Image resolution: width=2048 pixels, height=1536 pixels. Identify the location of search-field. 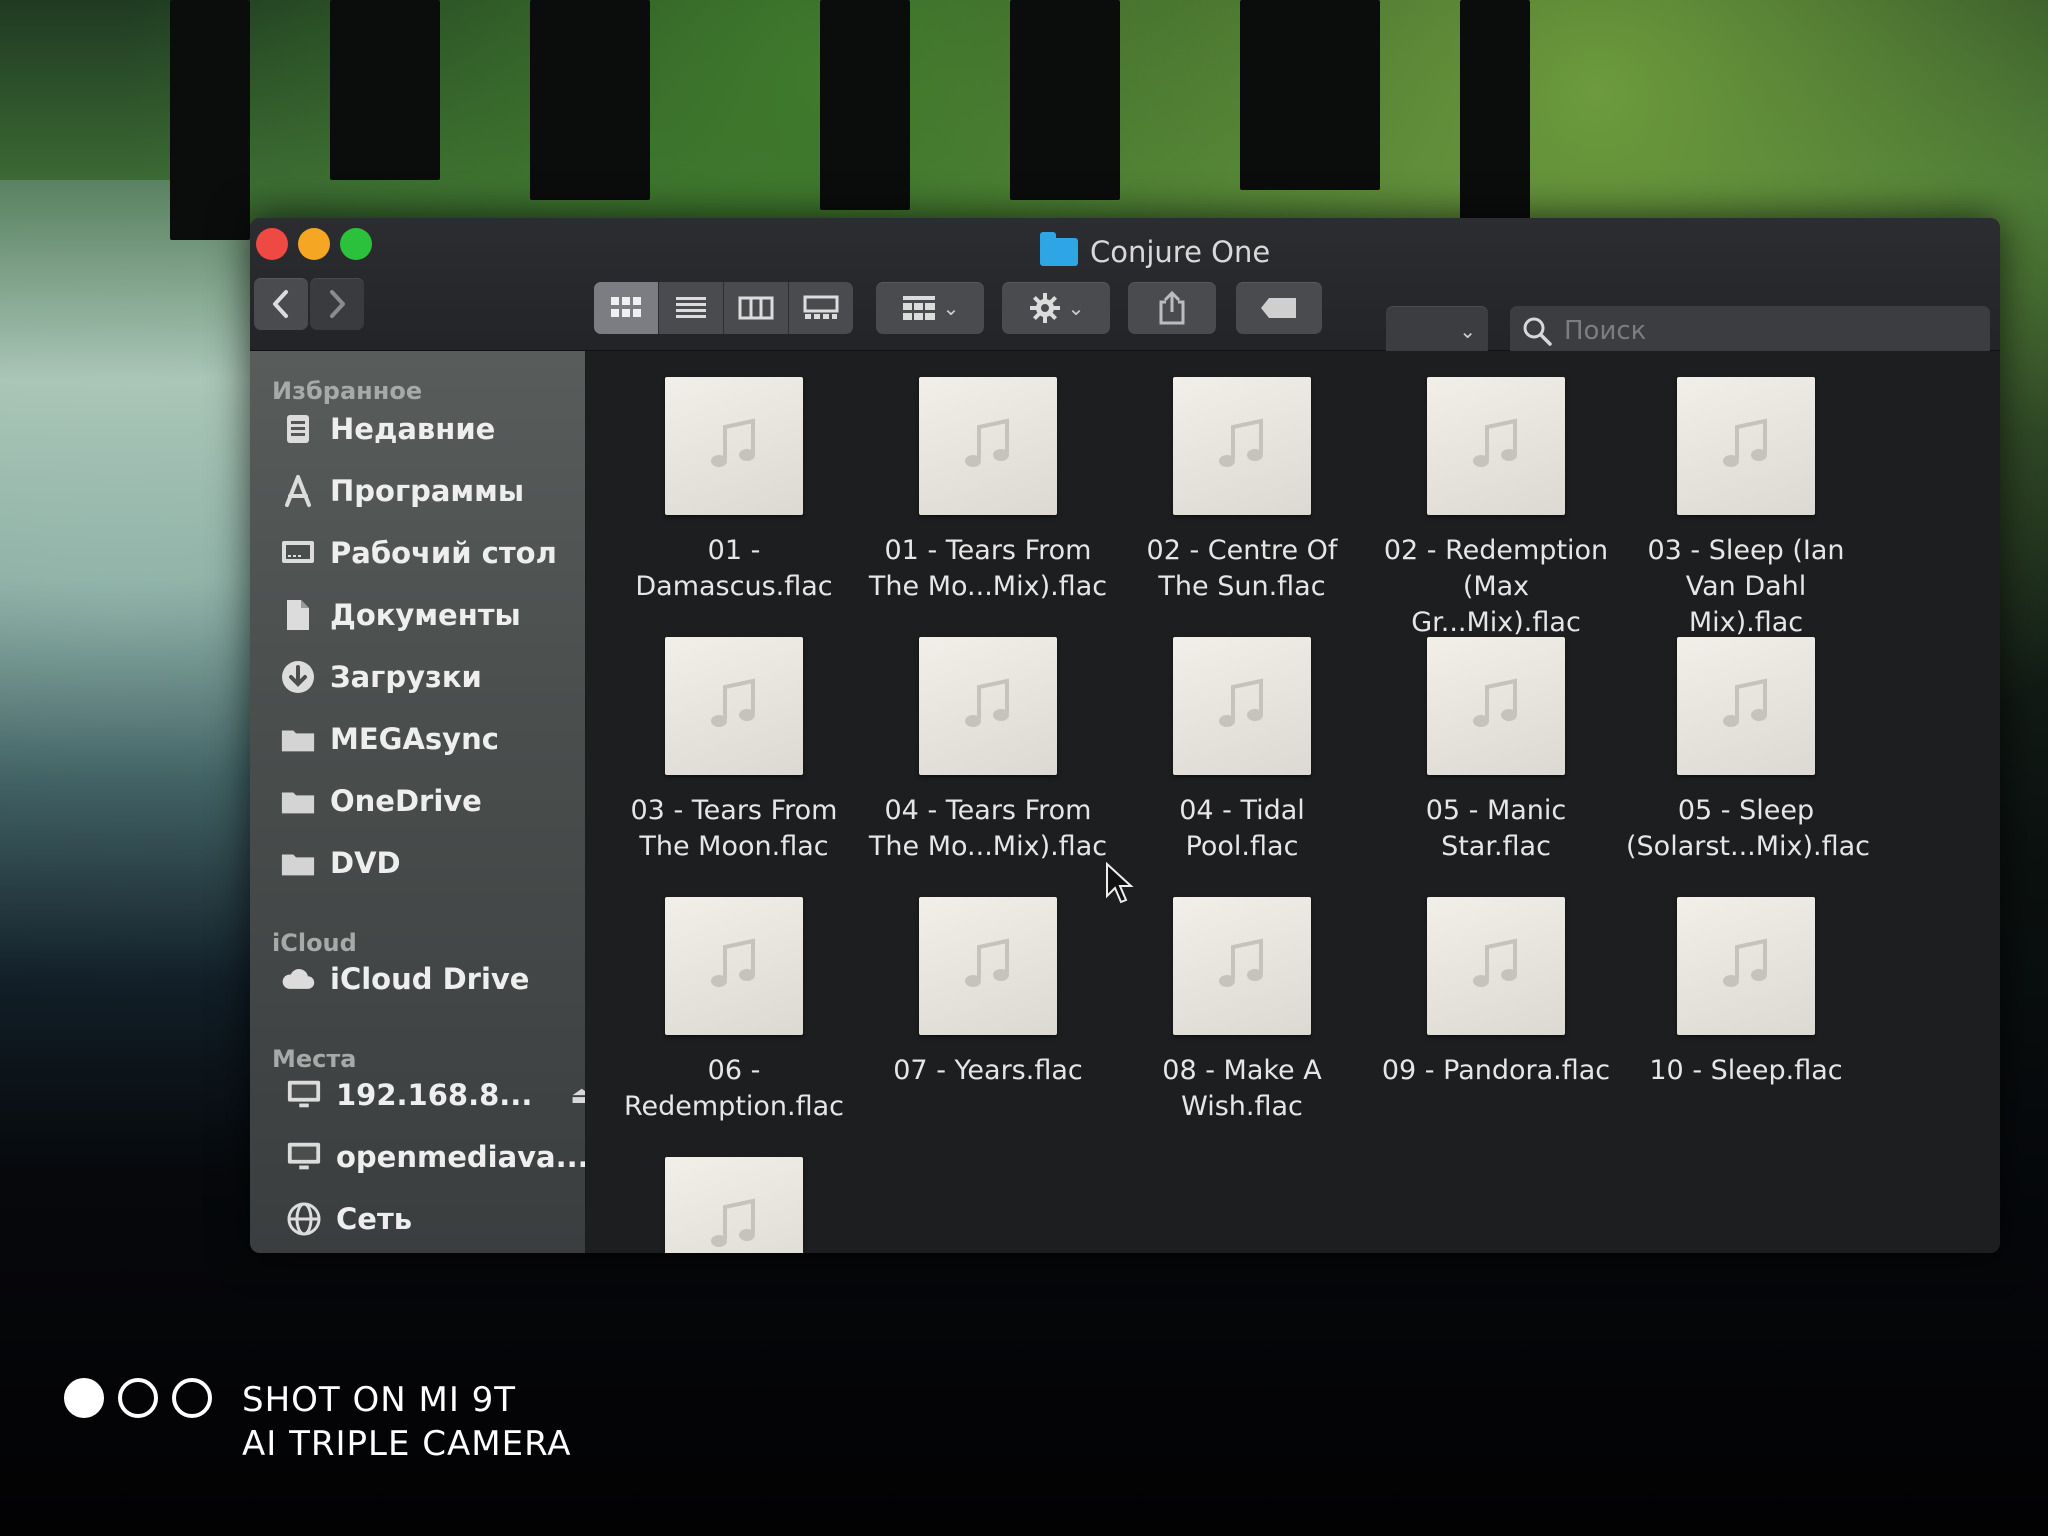
(1750, 331).